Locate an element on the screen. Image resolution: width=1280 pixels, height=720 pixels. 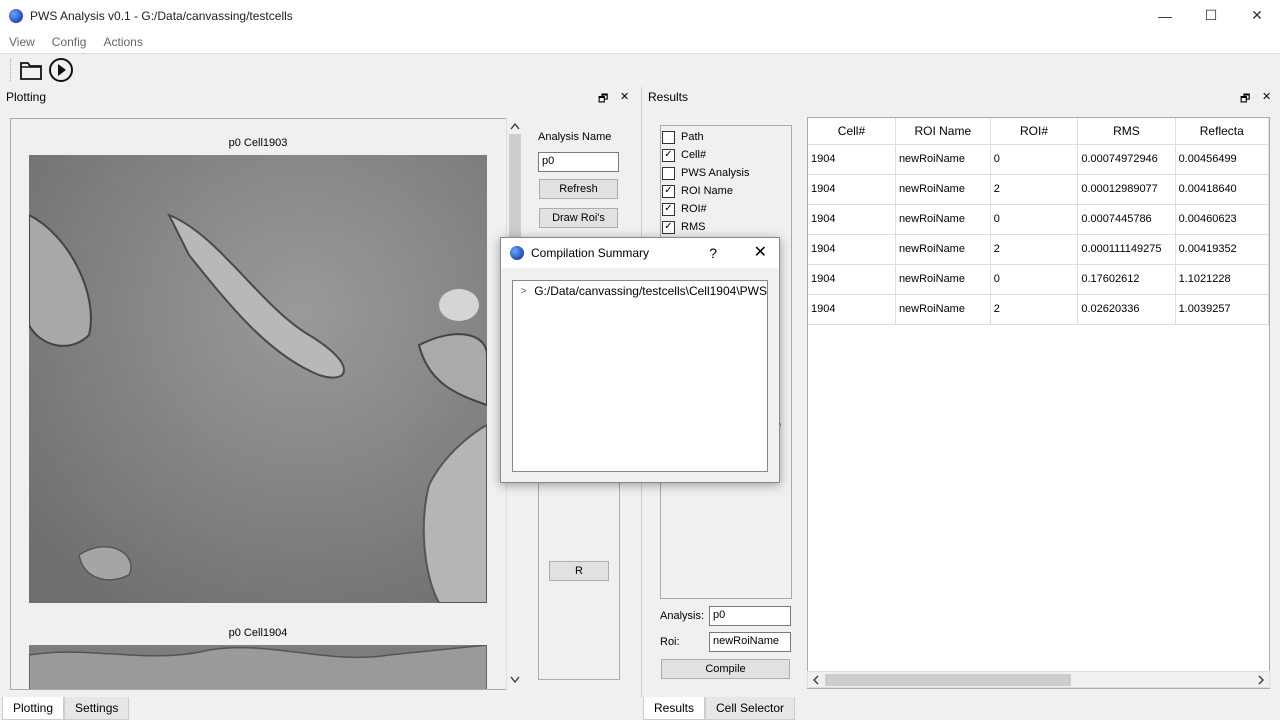
table-row: 1904 newRoiName 2 0.00012989077 0.00418640 is located at coordinates (1038, 189).